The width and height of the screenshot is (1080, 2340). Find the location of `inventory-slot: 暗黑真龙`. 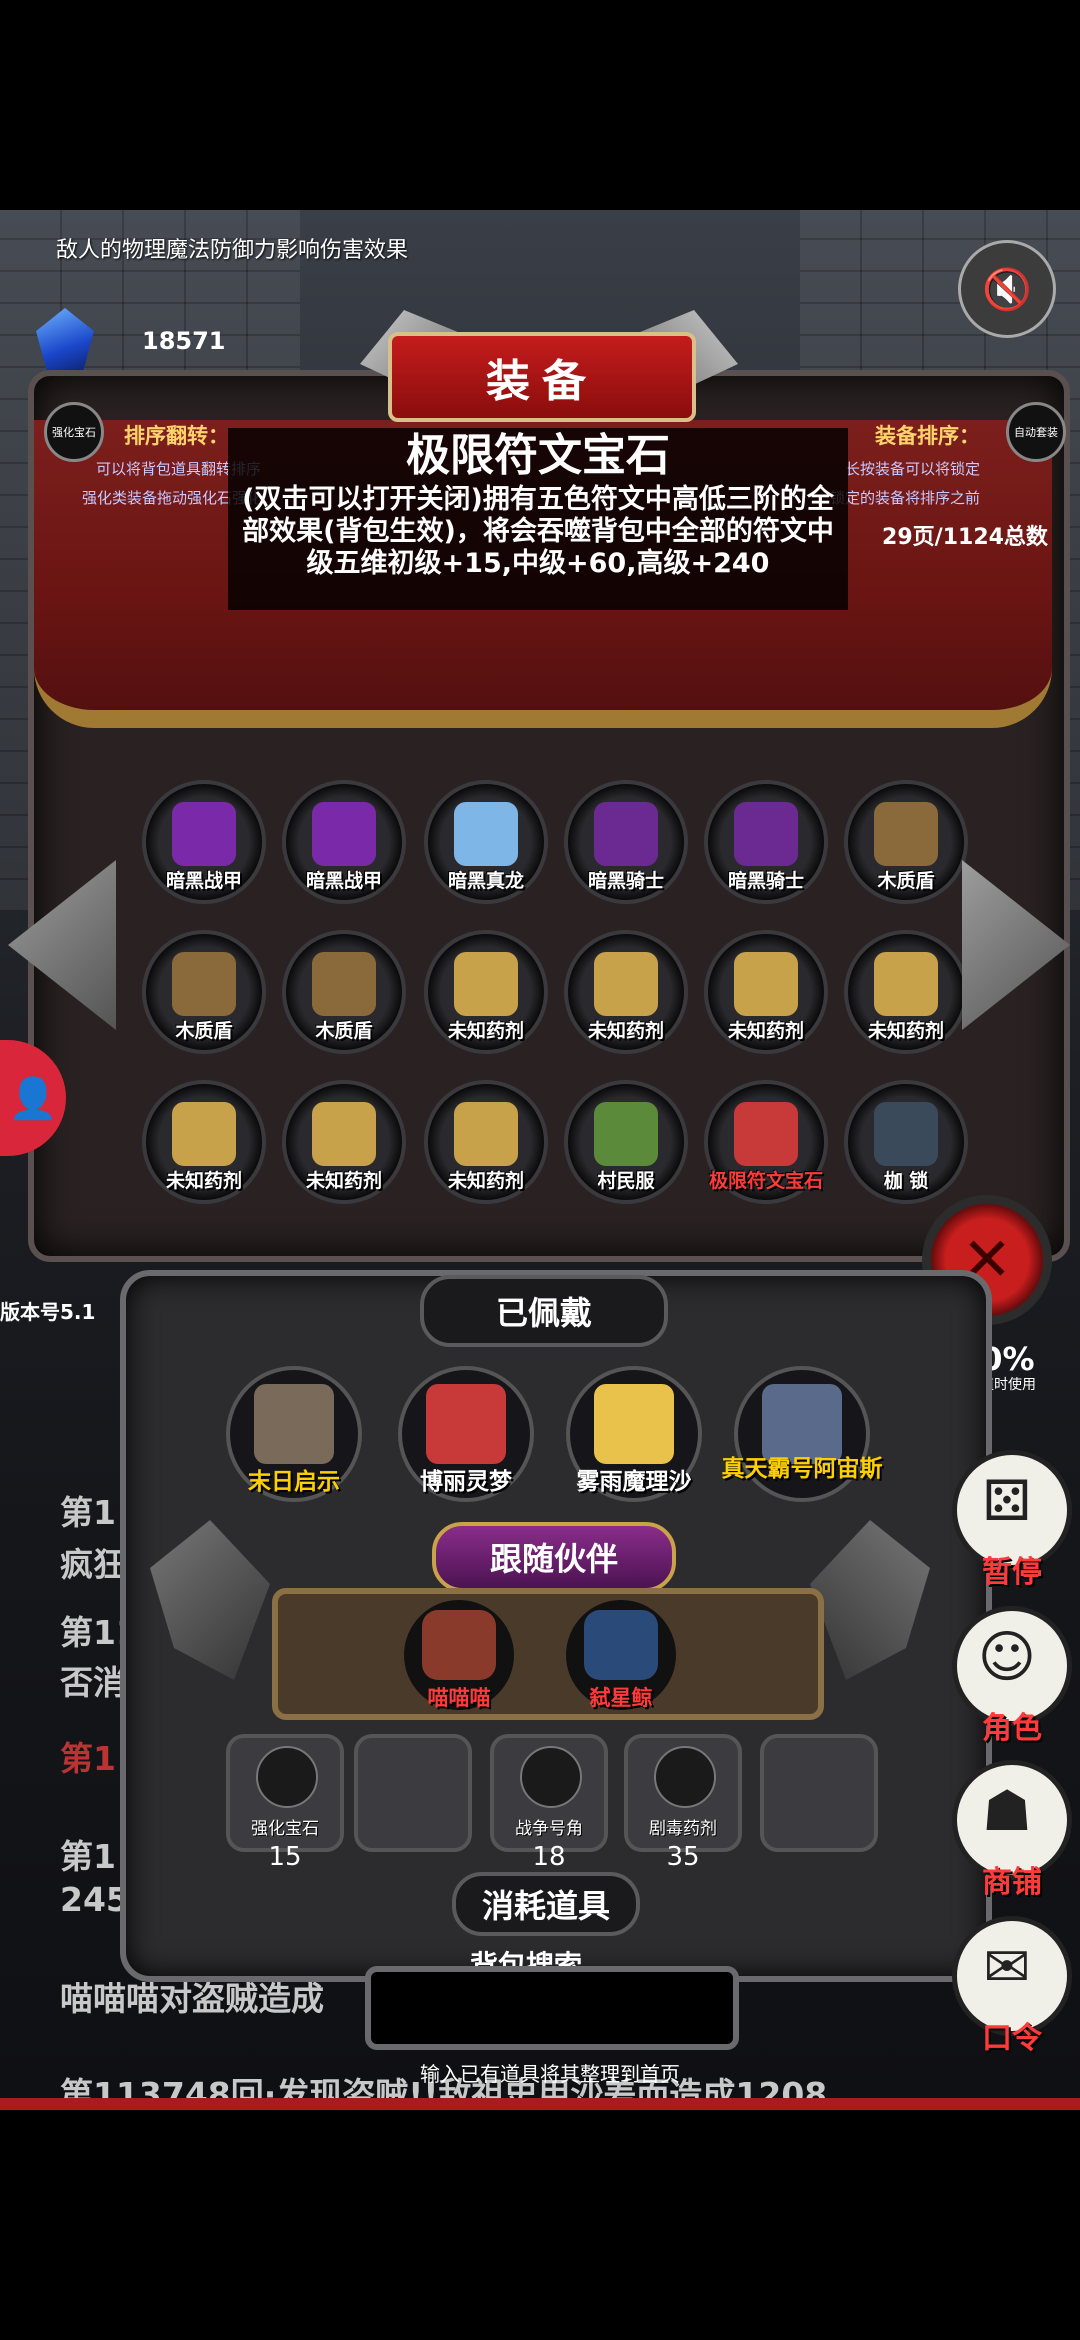

inventory-slot: 暗黑真龙 is located at coordinates (486, 842).